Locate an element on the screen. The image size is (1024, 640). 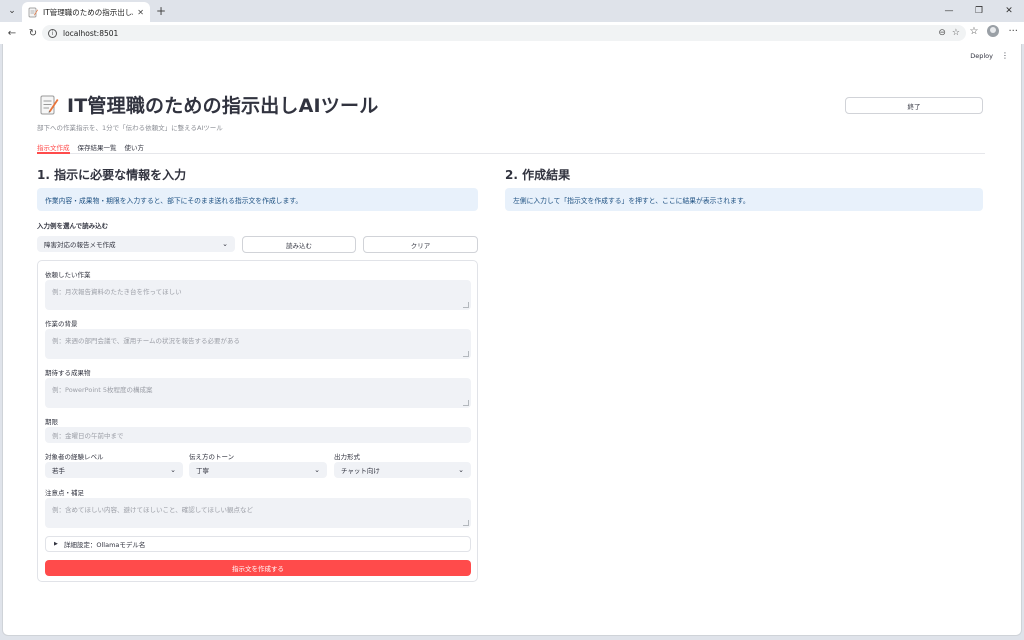
format-label: 出力形式 is located at coordinates (347, 457).